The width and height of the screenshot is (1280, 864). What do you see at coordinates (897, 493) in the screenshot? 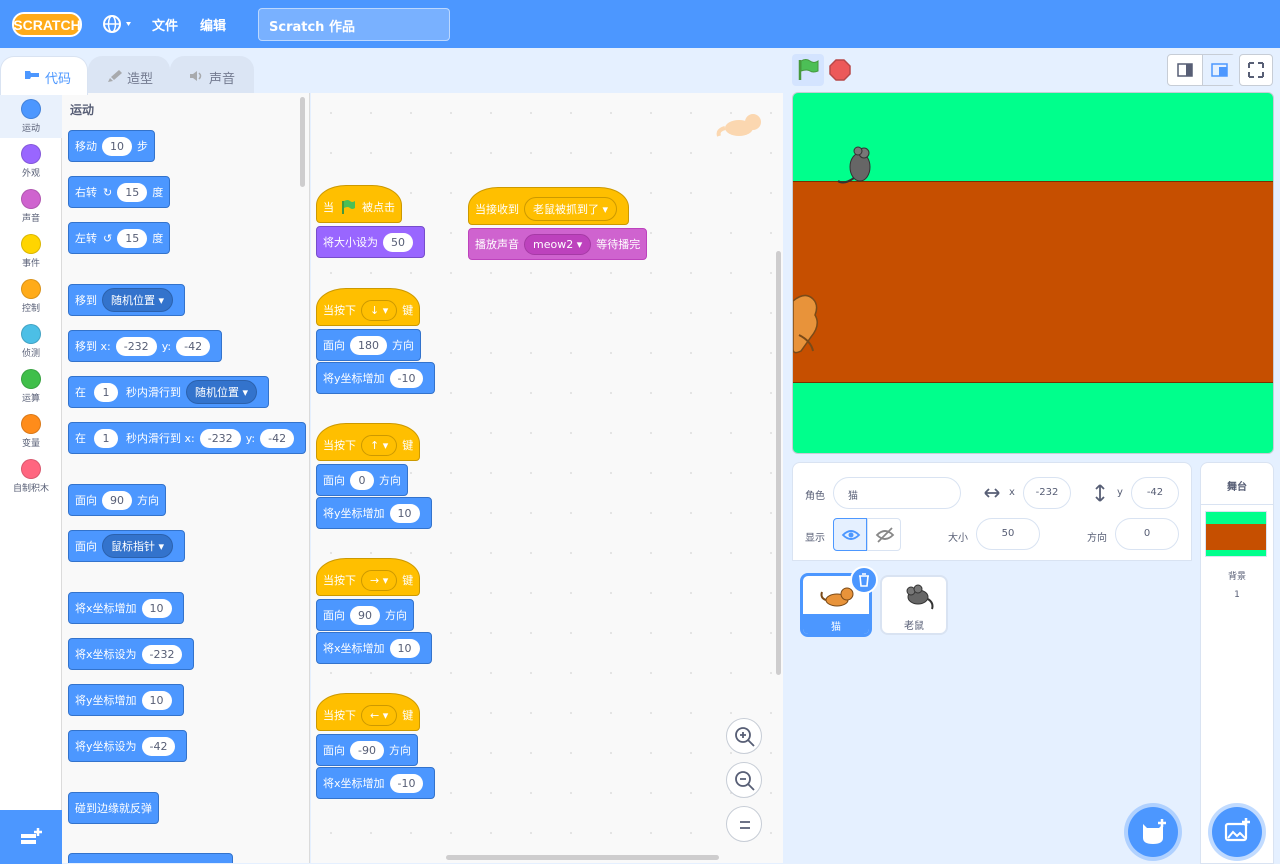
I see `sprite-name-input: 猫` at bounding box center [897, 493].